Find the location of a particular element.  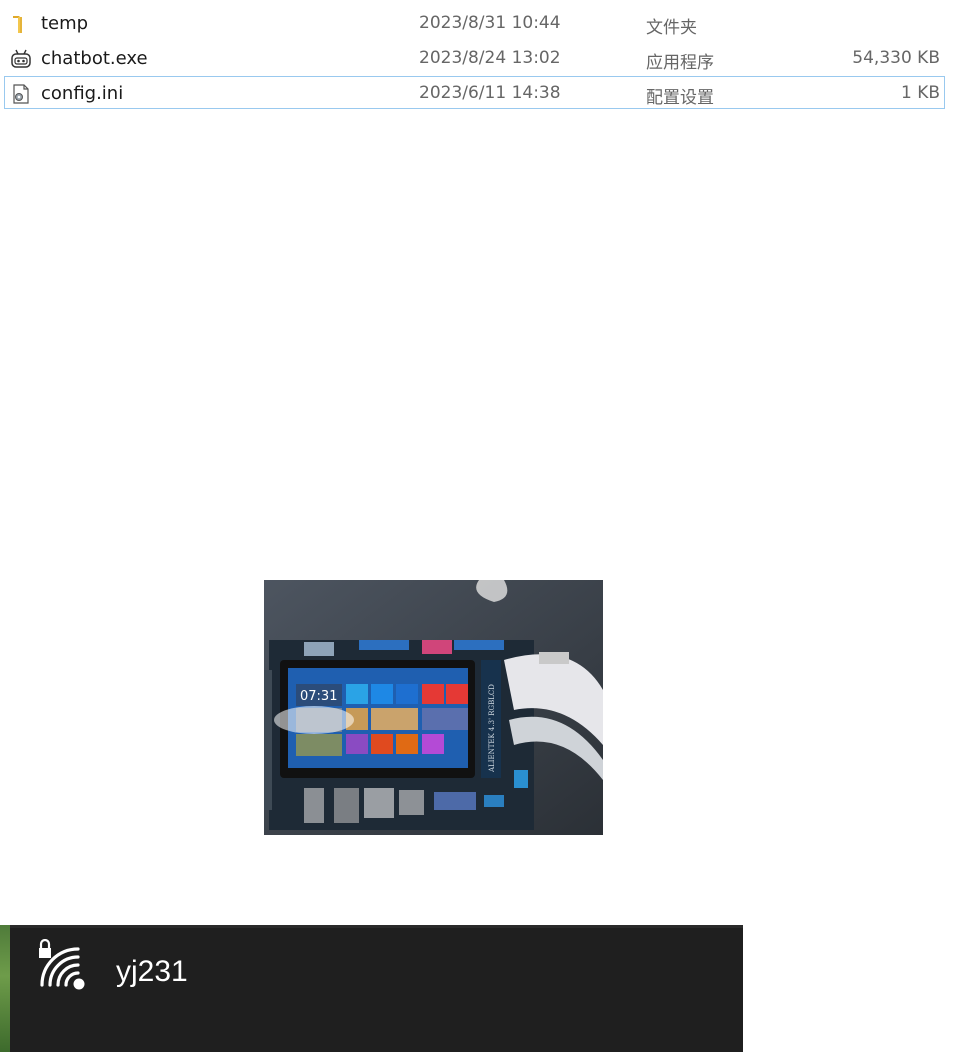

panel-divider is located at coordinates (376, 926).